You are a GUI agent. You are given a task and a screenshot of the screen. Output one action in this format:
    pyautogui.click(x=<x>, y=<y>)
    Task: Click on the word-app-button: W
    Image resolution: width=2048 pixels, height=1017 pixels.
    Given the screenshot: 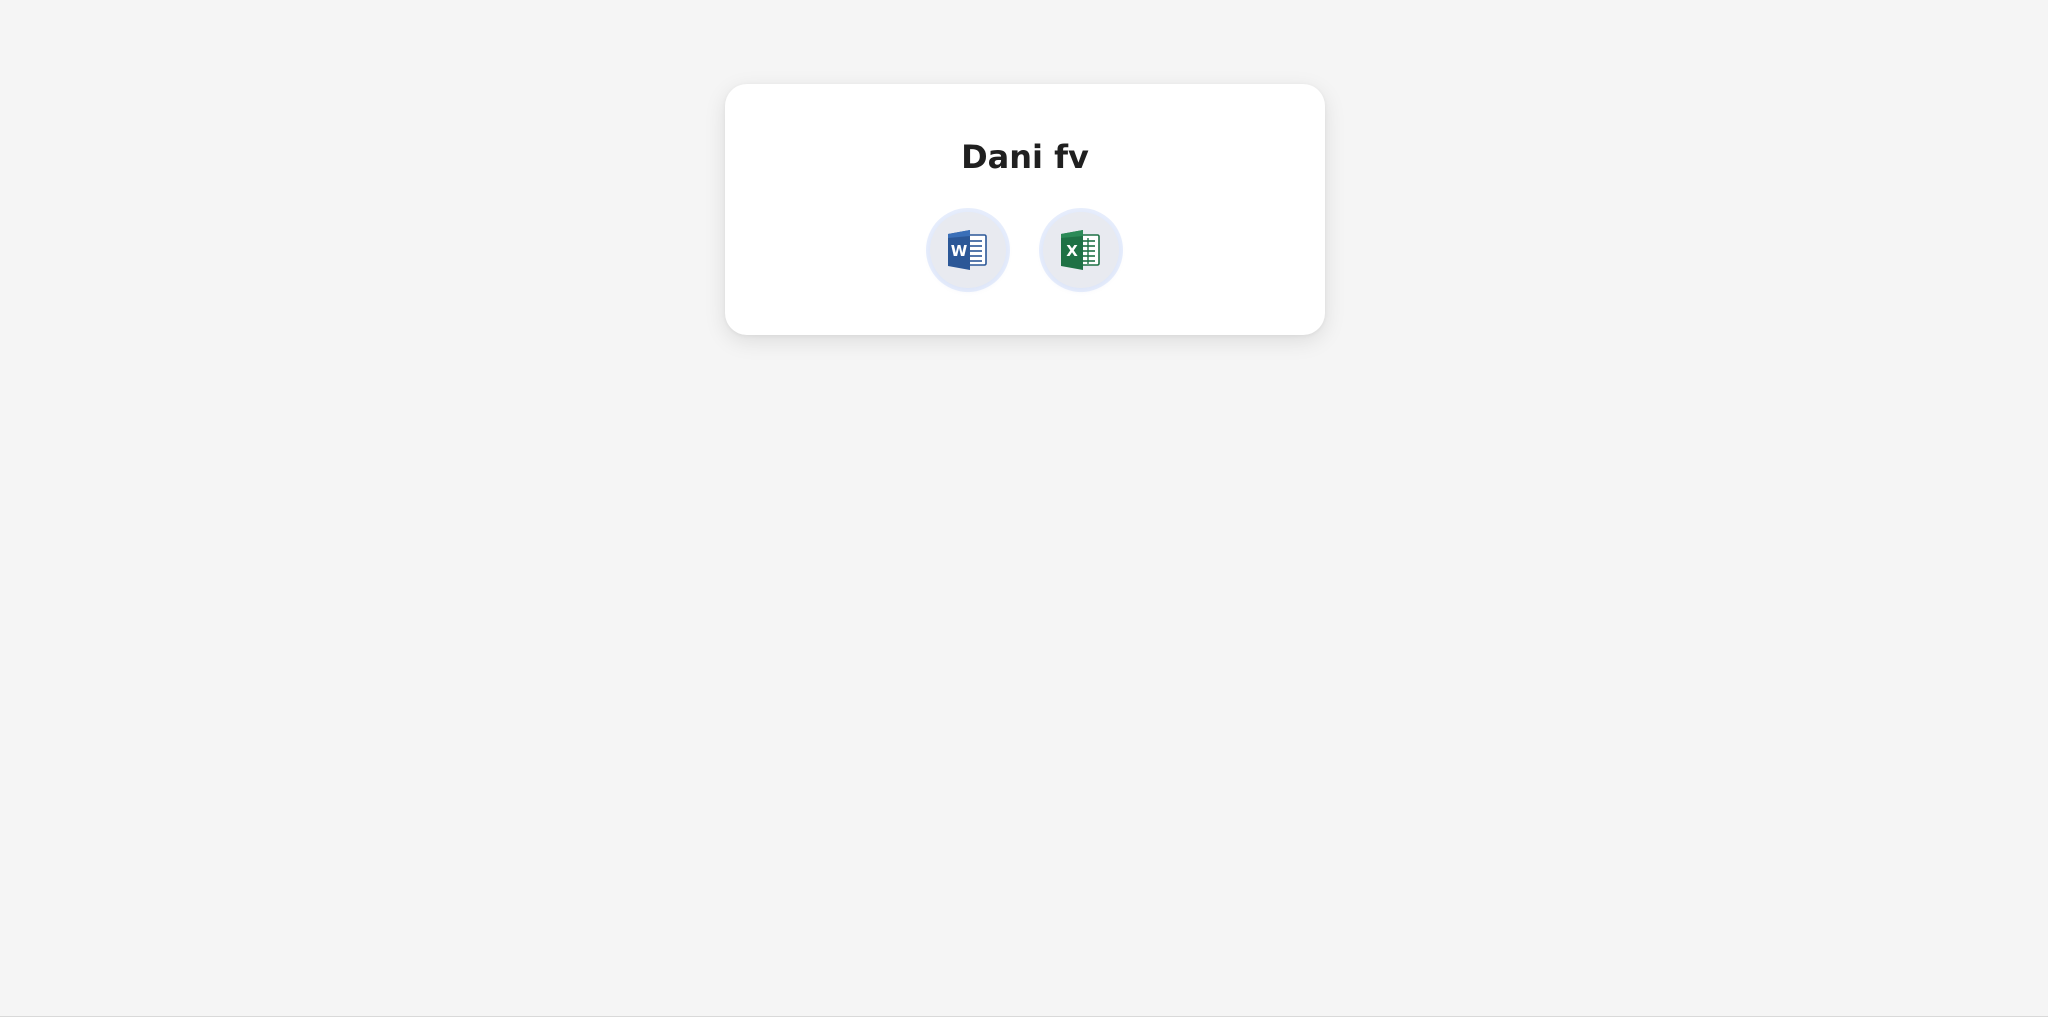 What is the action you would take?
    pyautogui.click(x=968, y=250)
    